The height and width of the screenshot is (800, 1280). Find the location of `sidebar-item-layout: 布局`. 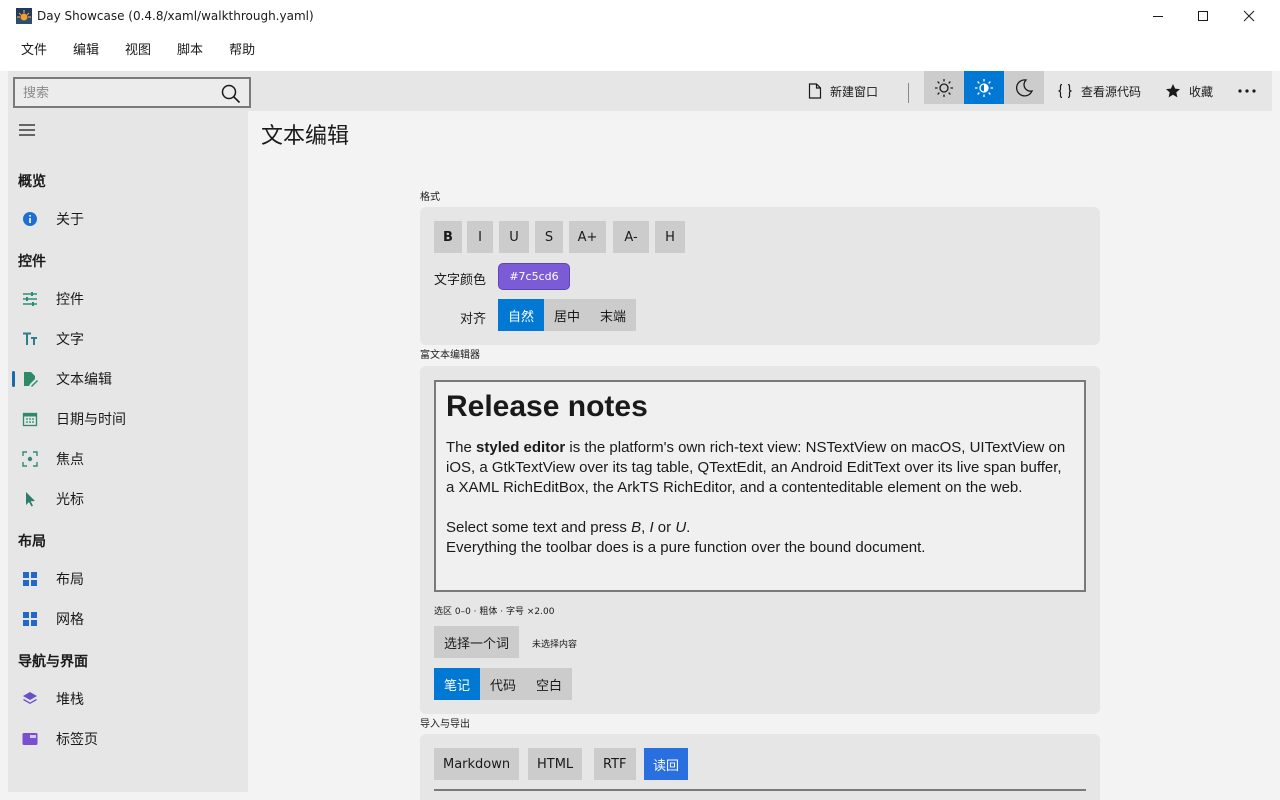

sidebar-item-layout: 布局 is located at coordinates (128, 579).